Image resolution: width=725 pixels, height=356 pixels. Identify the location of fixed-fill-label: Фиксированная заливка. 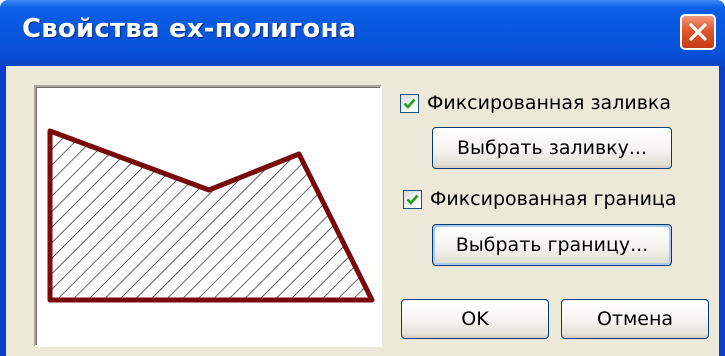
(549, 103).